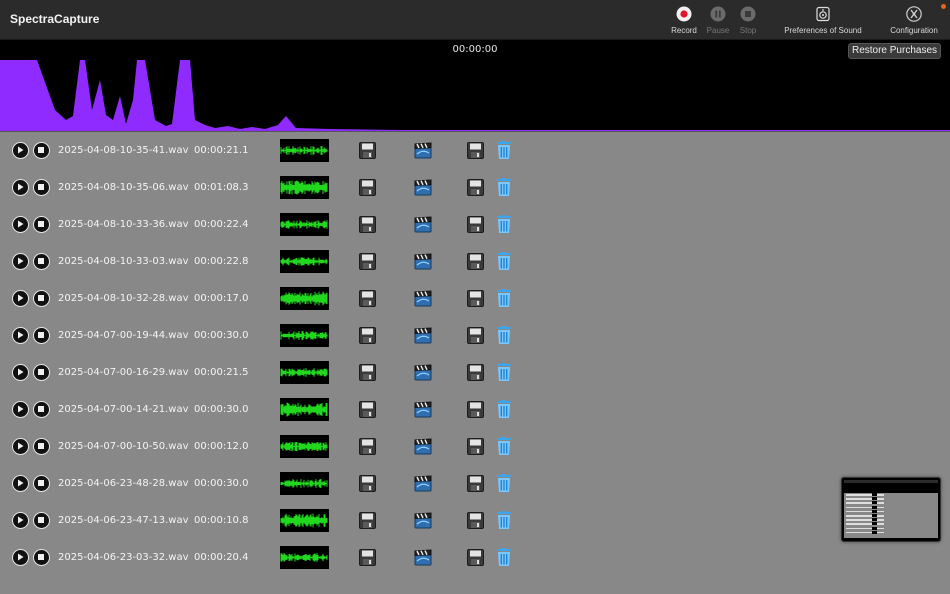  What do you see at coordinates (823, 14) in the screenshot?
I see `speaker-icon` at bounding box center [823, 14].